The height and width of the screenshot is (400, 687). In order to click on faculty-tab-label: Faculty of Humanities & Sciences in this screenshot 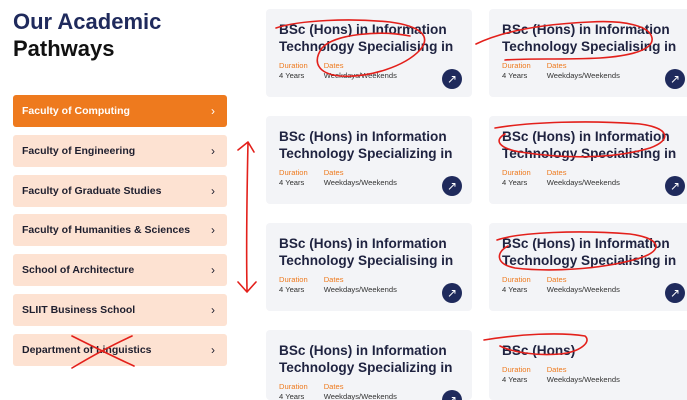, I will do `click(106, 230)`.